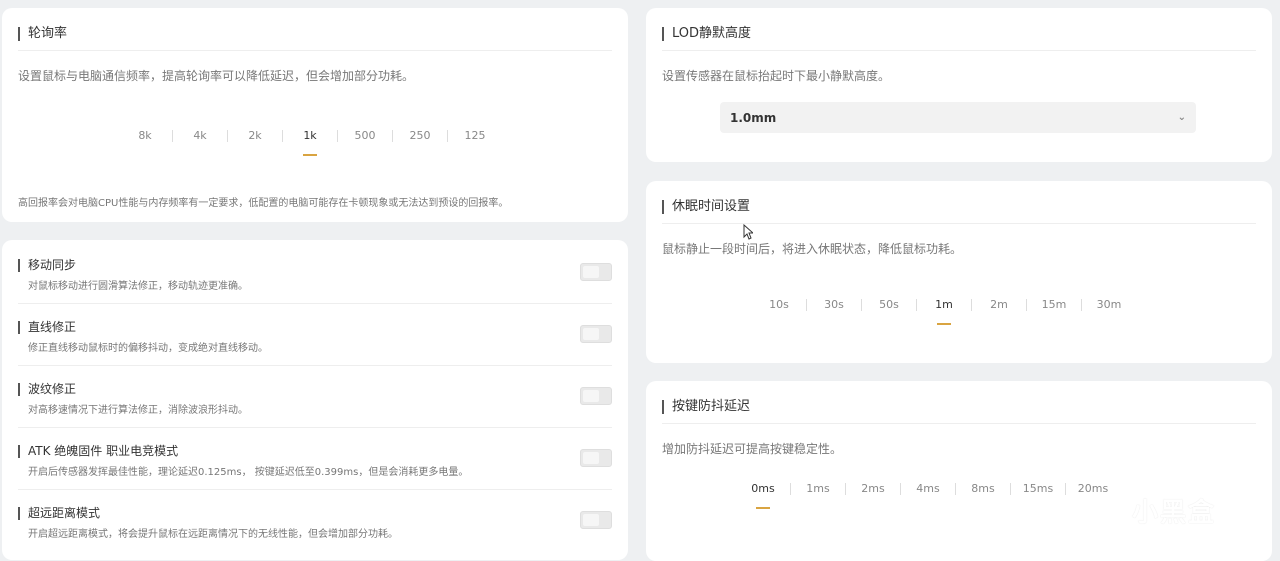  I want to click on watermark: 小黑盒, so click(1153, 510).